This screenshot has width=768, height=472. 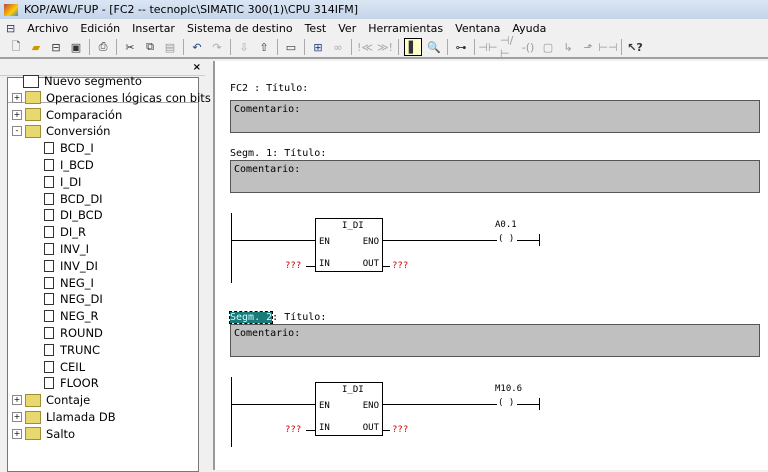 I want to click on tree-item: INV_I, so click(x=66, y=249).